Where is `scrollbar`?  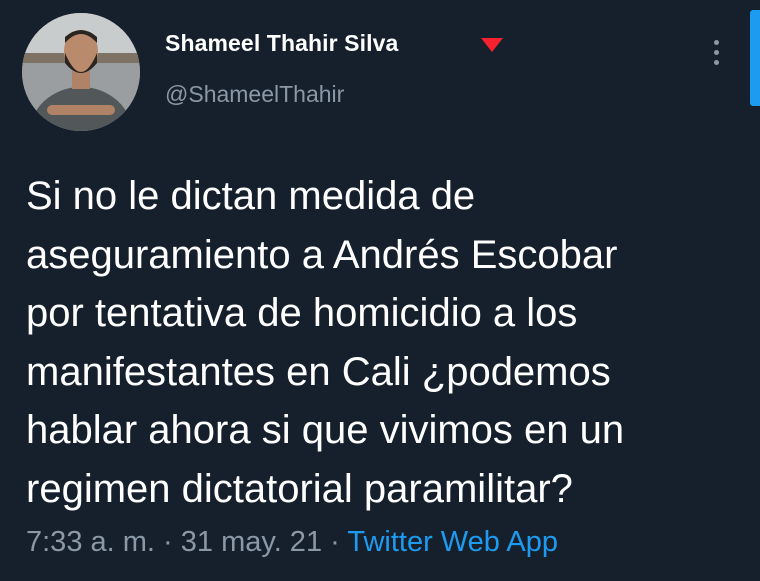 scrollbar is located at coordinates (755, 58).